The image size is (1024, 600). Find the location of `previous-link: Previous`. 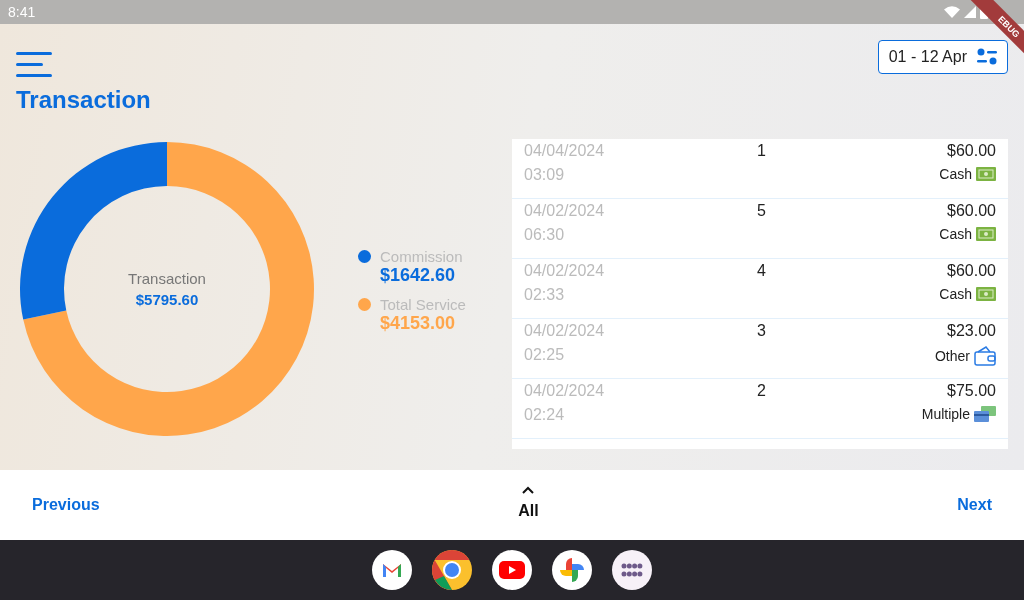

previous-link: Previous is located at coordinates (66, 505).